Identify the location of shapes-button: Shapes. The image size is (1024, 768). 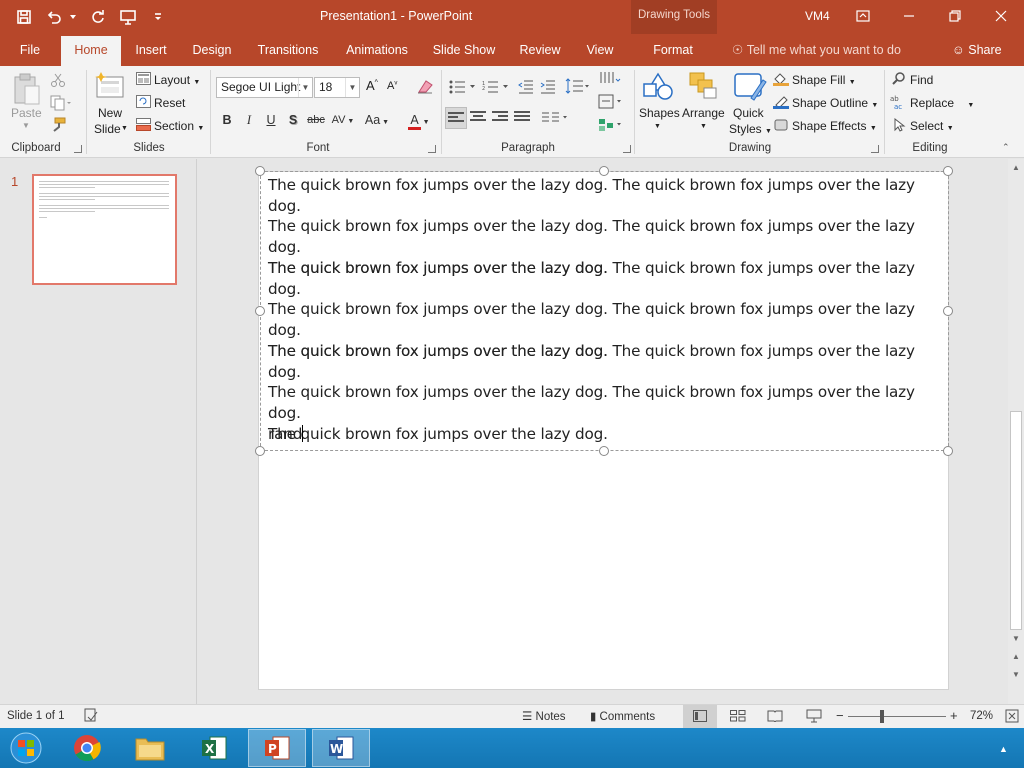
(659, 113).